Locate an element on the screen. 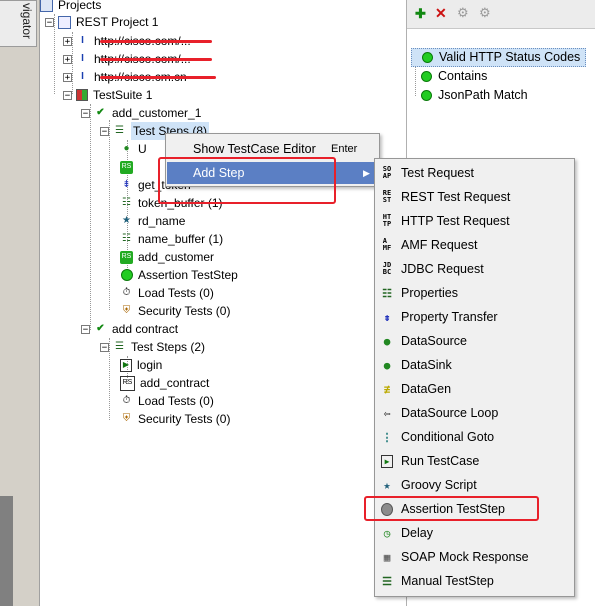 The width and height of the screenshot is (595, 606). submenu-item-test-request: SO AP Test Request is located at coordinates (474, 173).